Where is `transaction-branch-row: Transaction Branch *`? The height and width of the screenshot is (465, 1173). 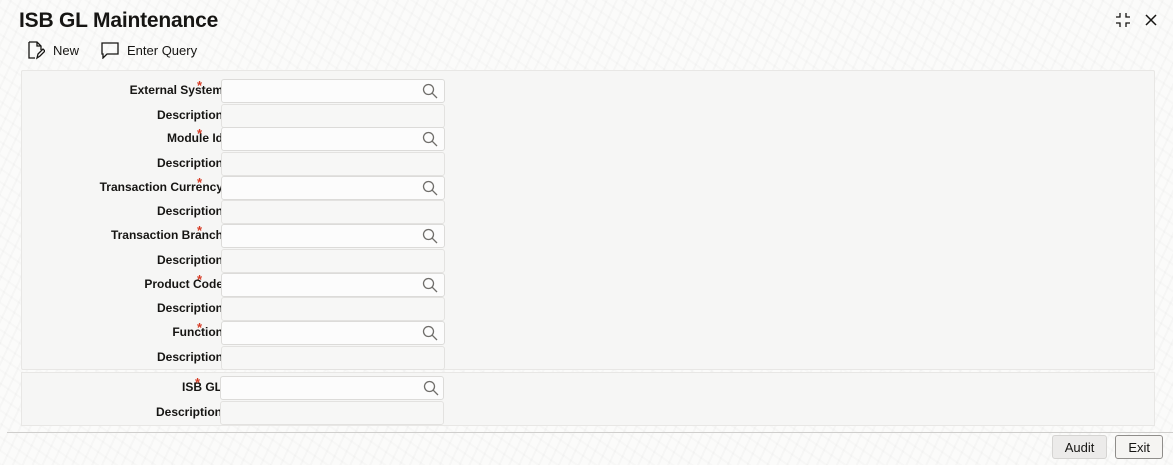 transaction-branch-row: Transaction Branch * is located at coordinates (252, 235).